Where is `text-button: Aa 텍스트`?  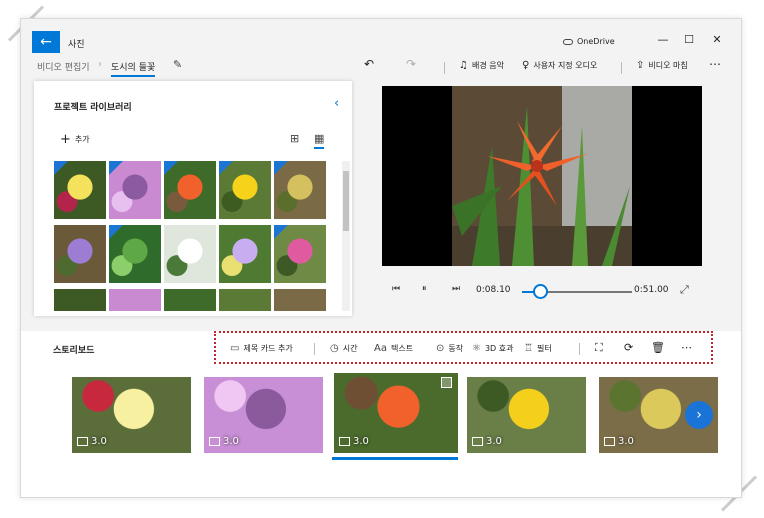 text-button: Aa 텍스트 is located at coordinates (393, 348).